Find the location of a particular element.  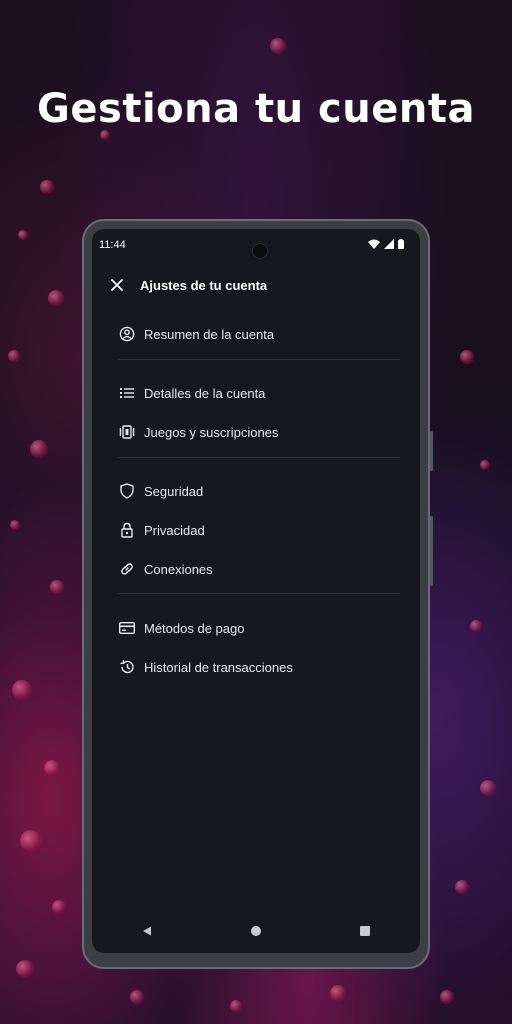

link-icon is located at coordinates (127, 569).